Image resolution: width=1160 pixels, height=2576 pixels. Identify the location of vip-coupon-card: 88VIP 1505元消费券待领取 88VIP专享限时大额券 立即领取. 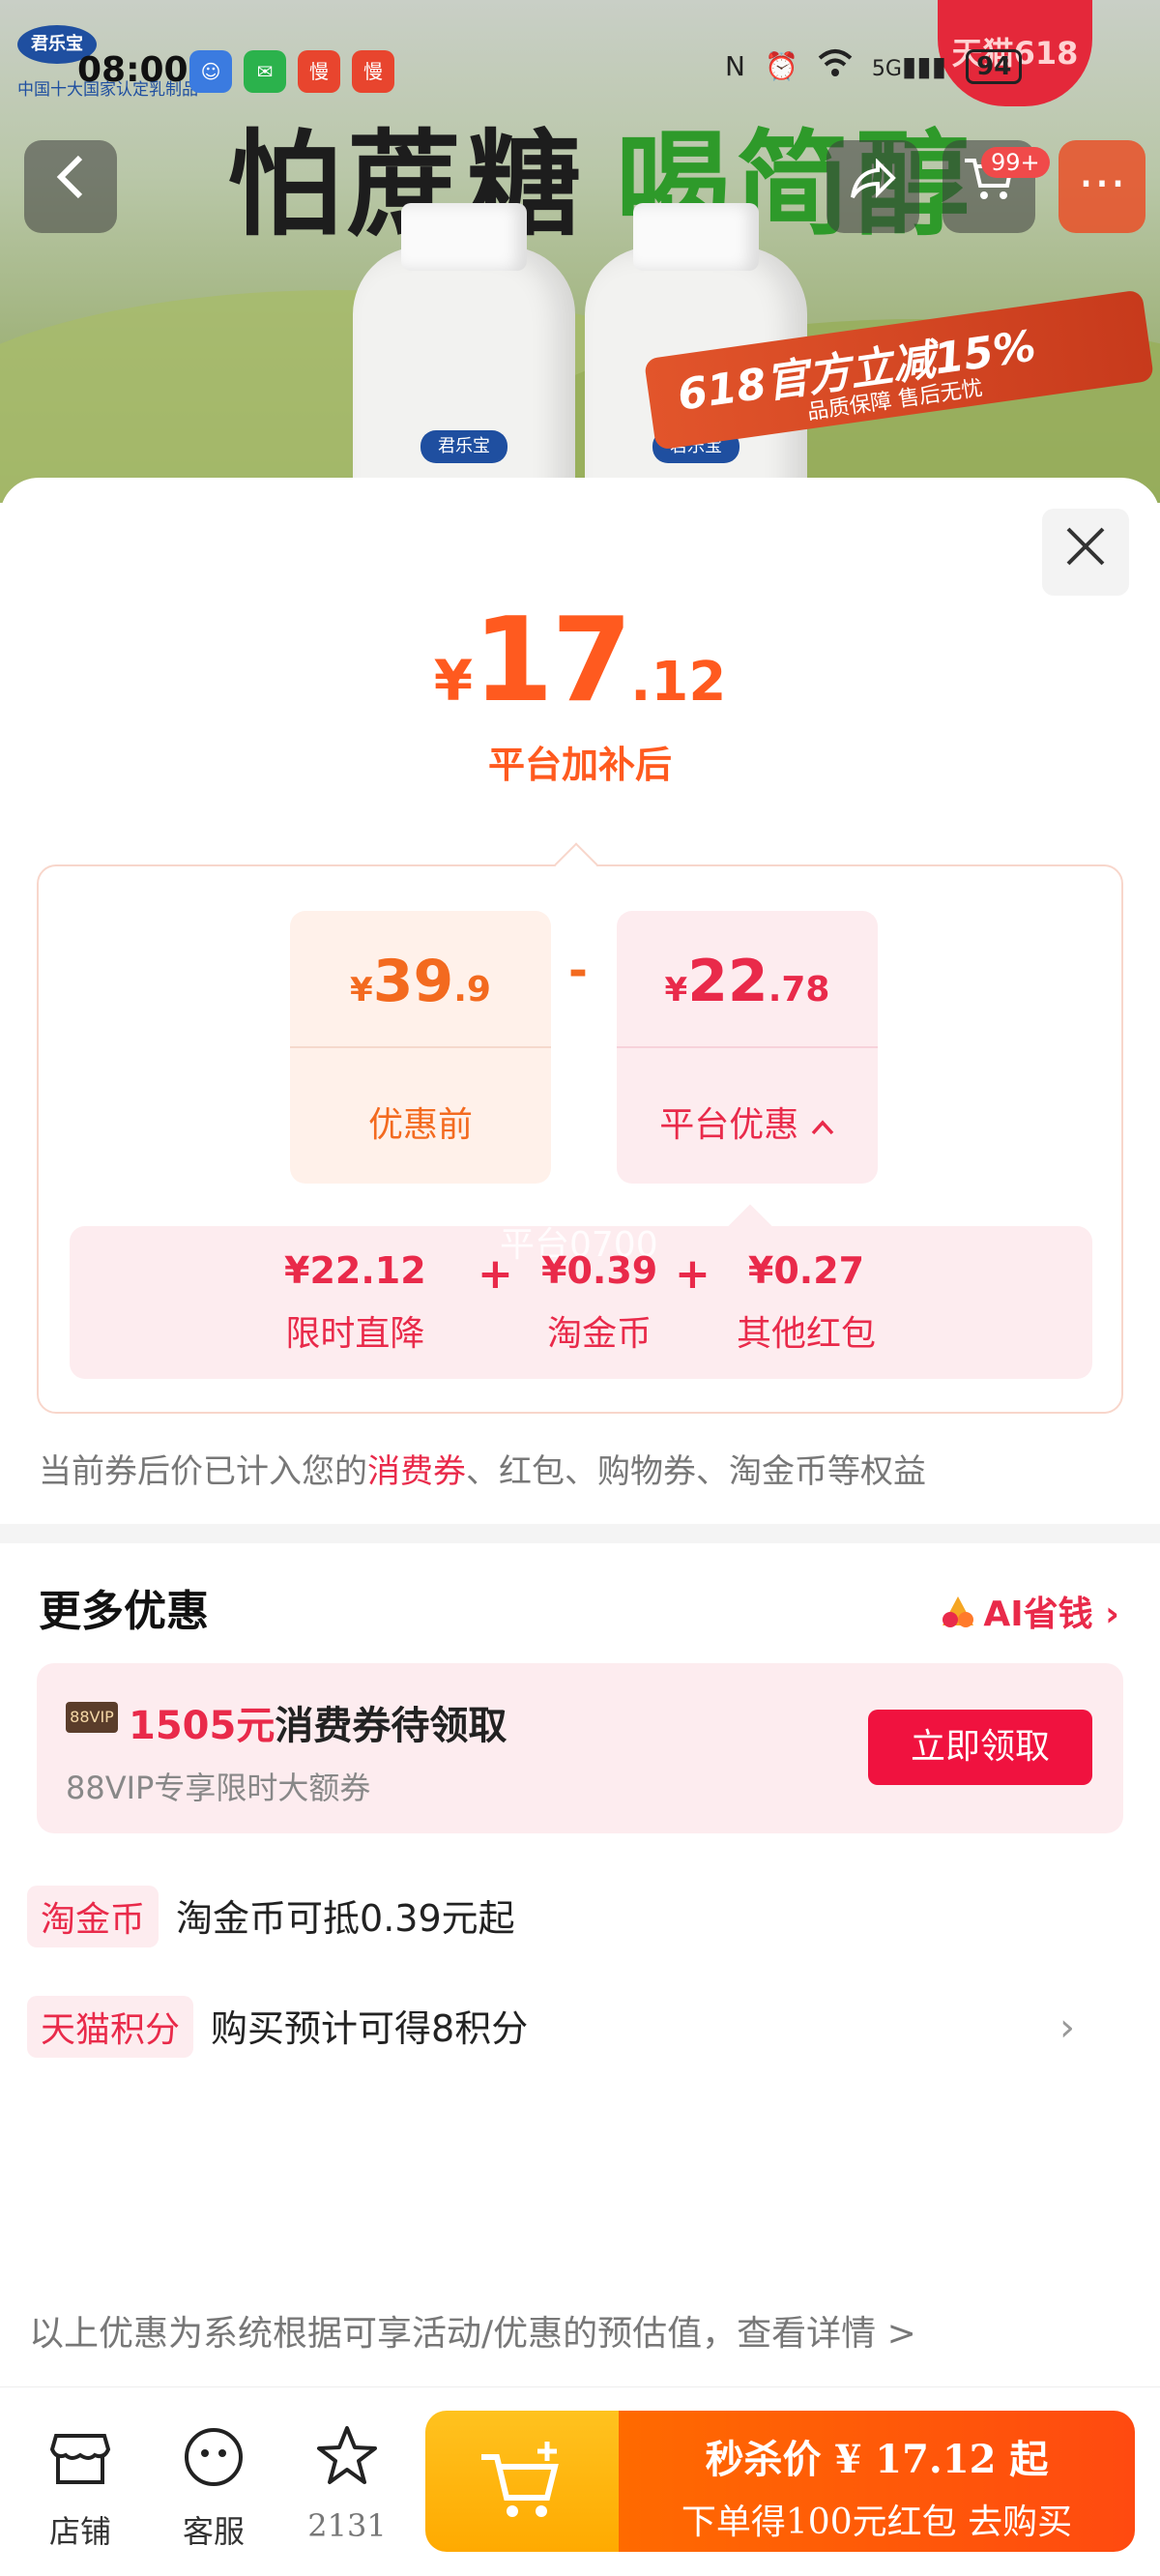
(580, 1748).